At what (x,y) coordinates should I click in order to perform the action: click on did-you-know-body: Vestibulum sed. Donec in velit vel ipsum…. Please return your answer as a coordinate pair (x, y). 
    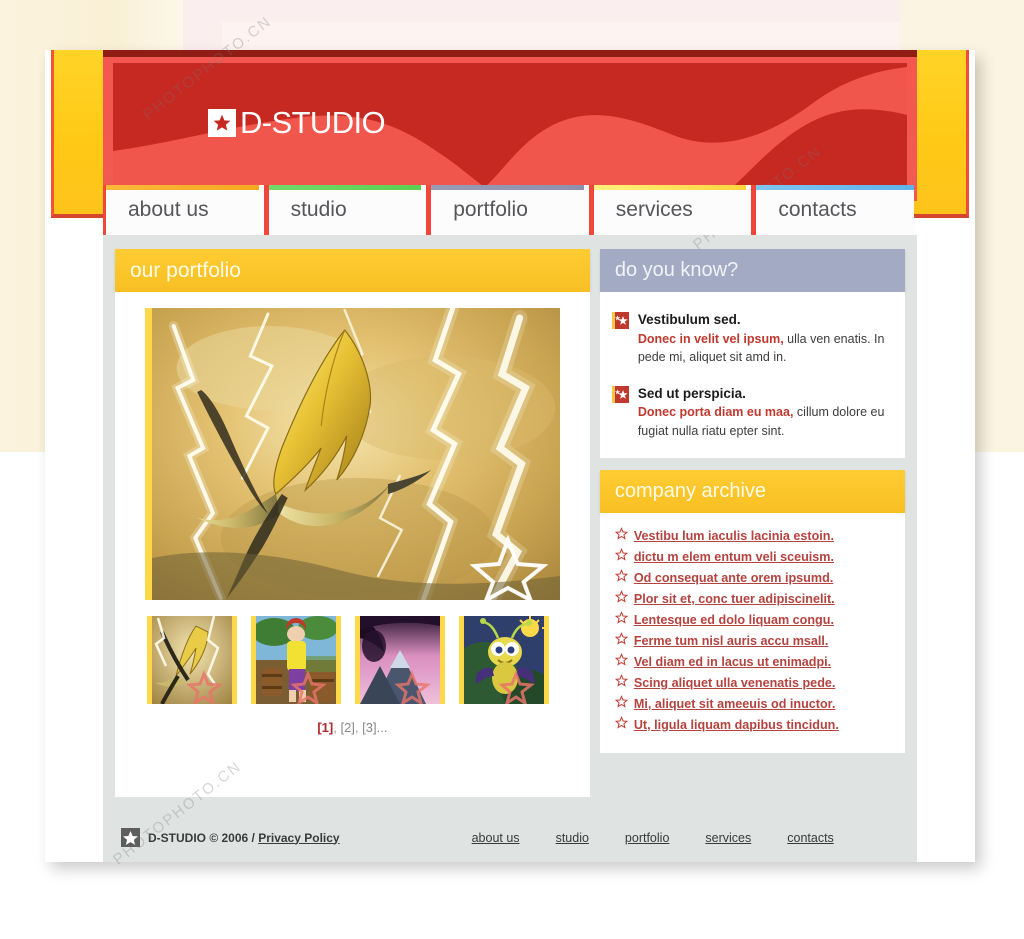
    Looking at the image, I should click on (752, 375).